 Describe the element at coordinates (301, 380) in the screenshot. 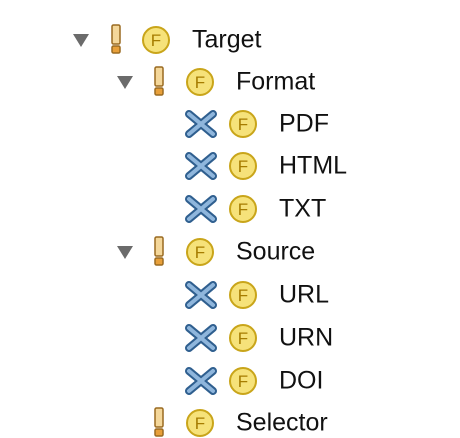

I see `tree-row-label: DOI` at that location.